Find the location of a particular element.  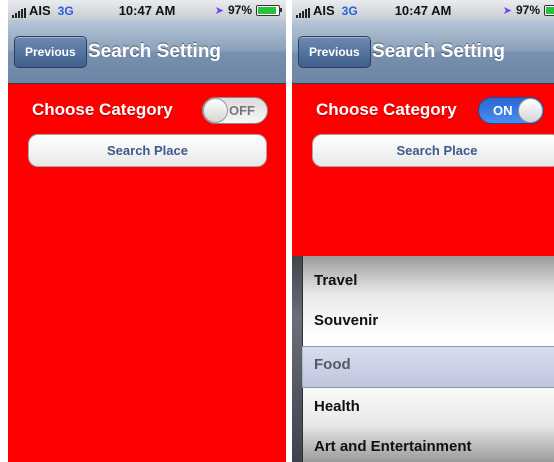

picker-item-food: Food is located at coordinates (332, 364).